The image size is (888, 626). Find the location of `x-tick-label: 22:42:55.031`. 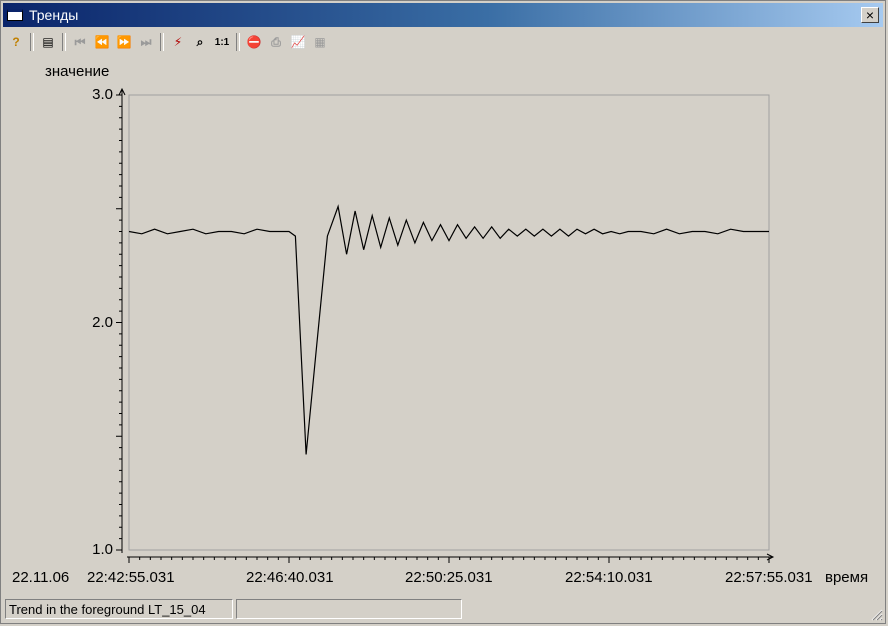

x-tick-label: 22:42:55.031 is located at coordinates (131, 577).